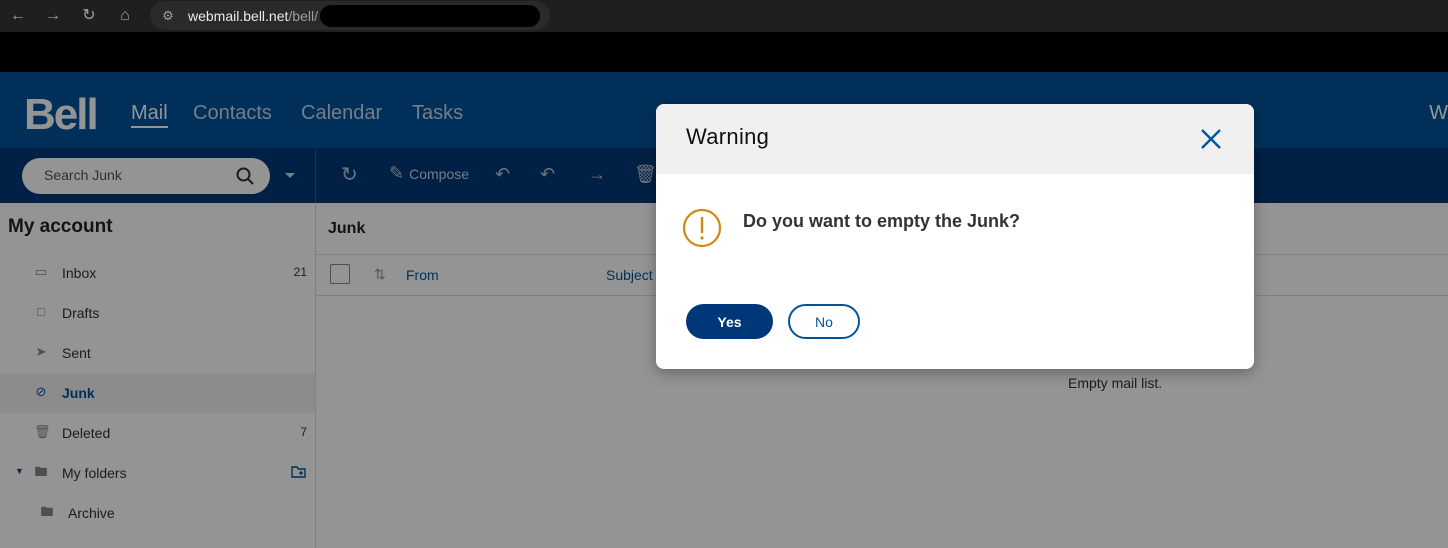 The image size is (1448, 548). I want to click on no-button: No, so click(824, 321).